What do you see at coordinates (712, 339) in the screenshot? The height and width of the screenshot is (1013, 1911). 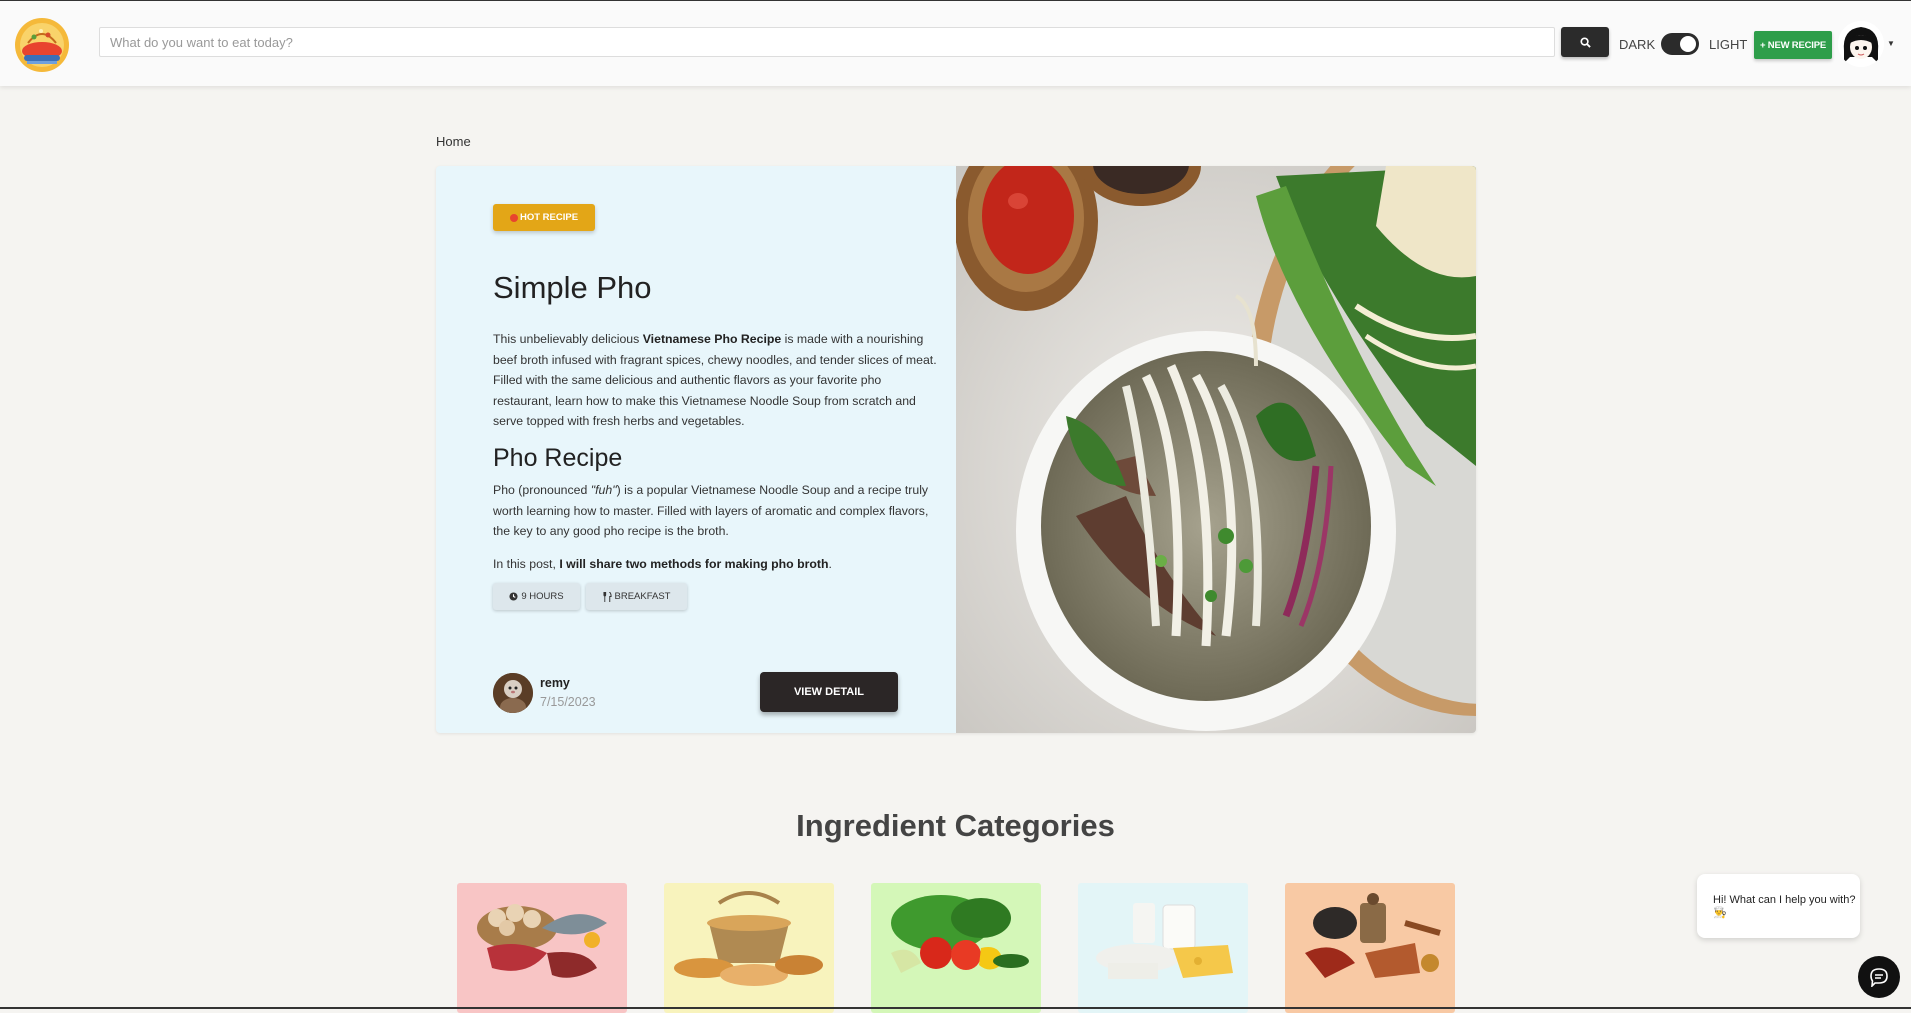 I see `desc-text-bold: Vietnamese Pho Recipe` at bounding box center [712, 339].